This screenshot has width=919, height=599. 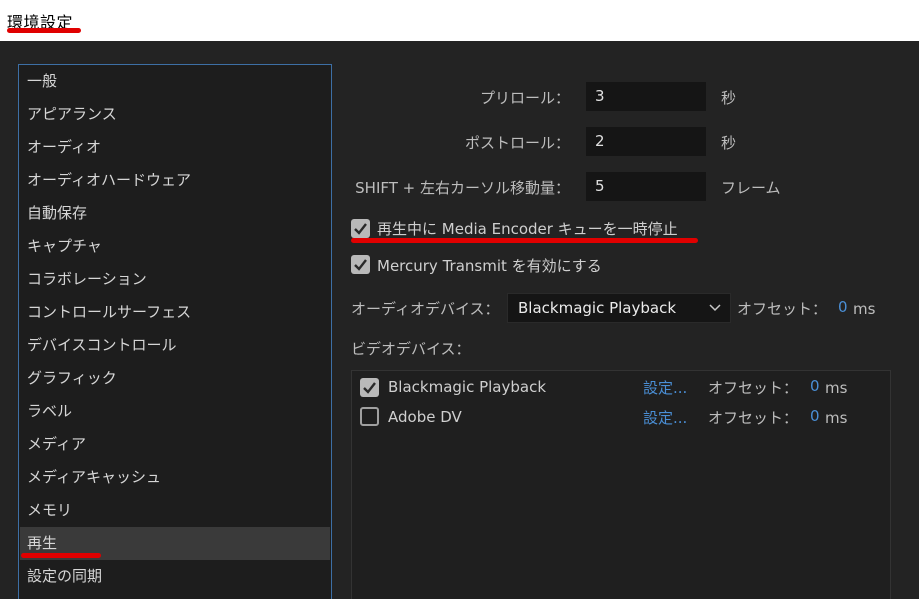 I want to click on sidebar-item-auto-save: 自動保存, so click(x=175, y=213).